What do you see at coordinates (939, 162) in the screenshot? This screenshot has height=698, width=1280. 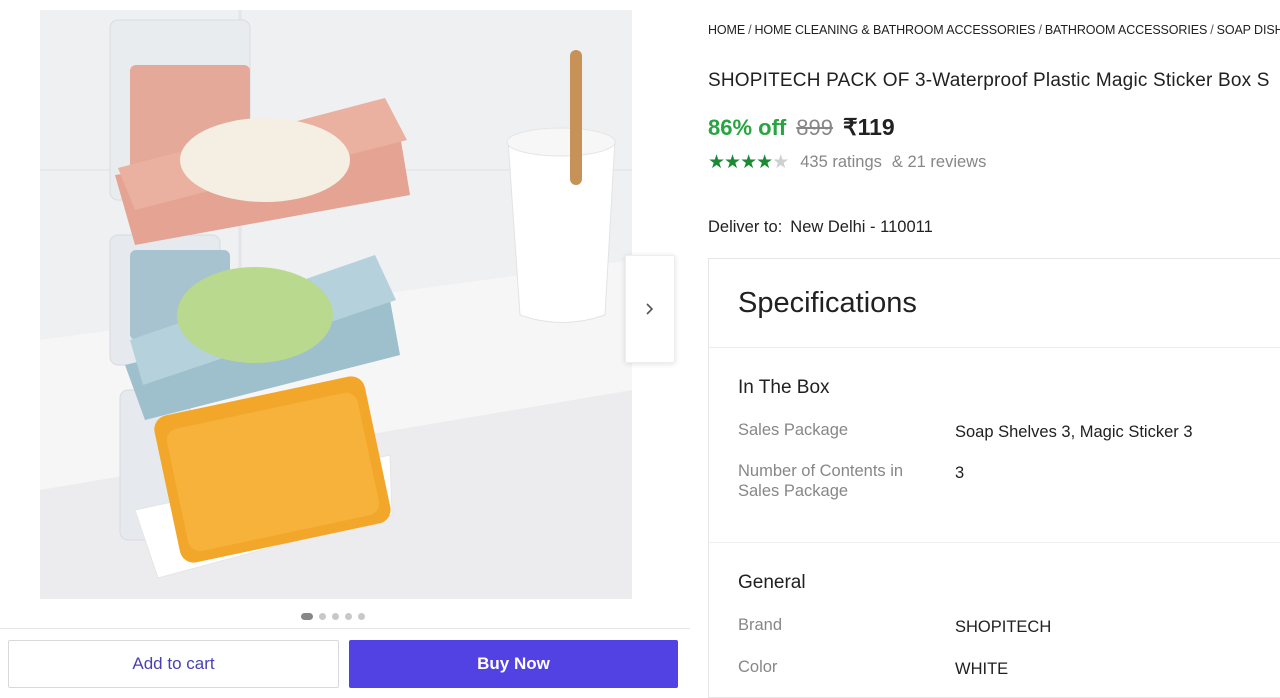 I see `reviews-count: & 21 reviews` at bounding box center [939, 162].